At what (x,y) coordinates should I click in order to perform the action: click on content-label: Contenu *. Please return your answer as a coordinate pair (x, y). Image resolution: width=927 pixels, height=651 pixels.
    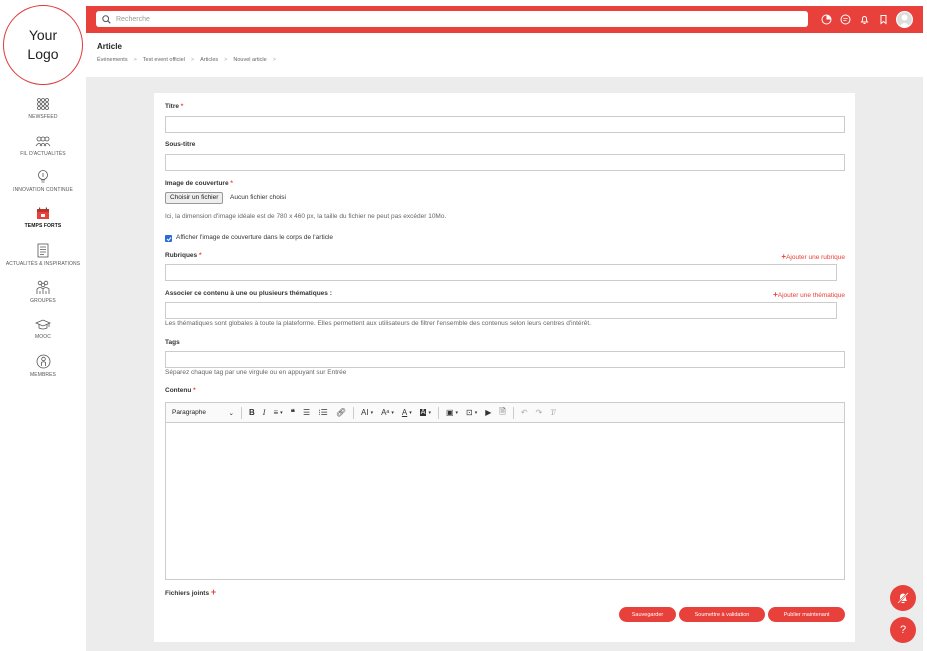
    Looking at the image, I should click on (180, 390).